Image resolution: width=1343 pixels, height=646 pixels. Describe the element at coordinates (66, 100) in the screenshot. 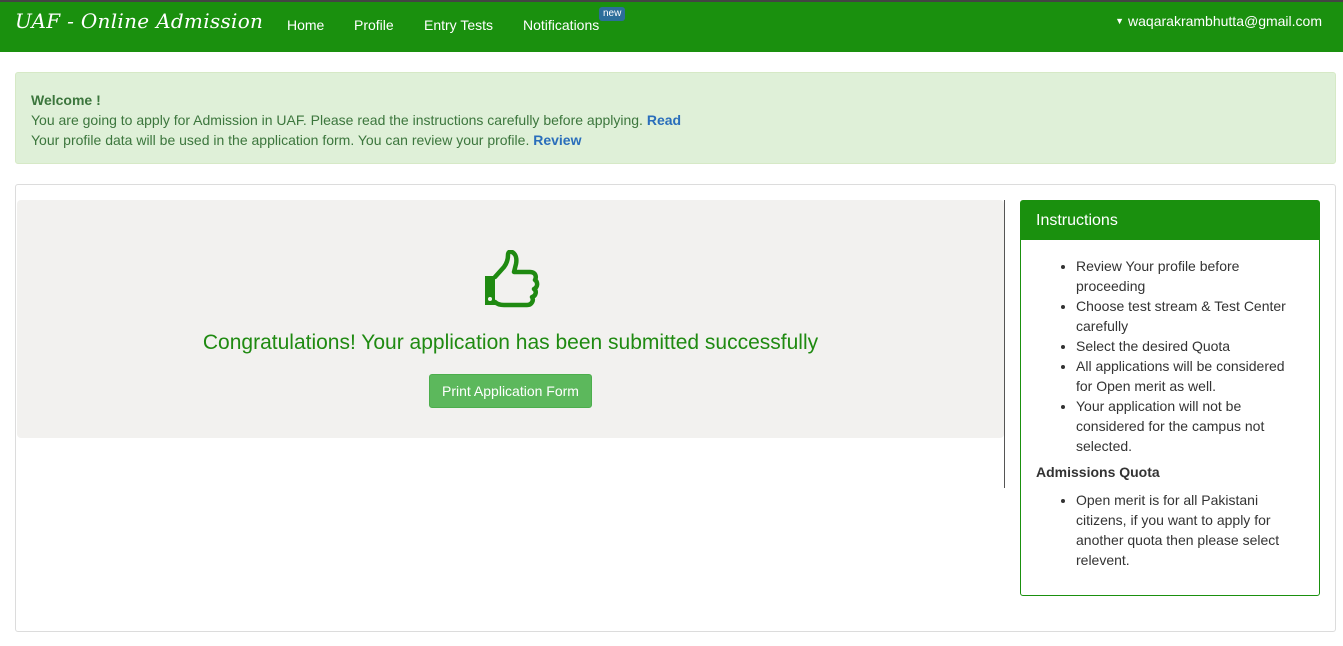

I see `welcome-heading: Welcome !` at that location.